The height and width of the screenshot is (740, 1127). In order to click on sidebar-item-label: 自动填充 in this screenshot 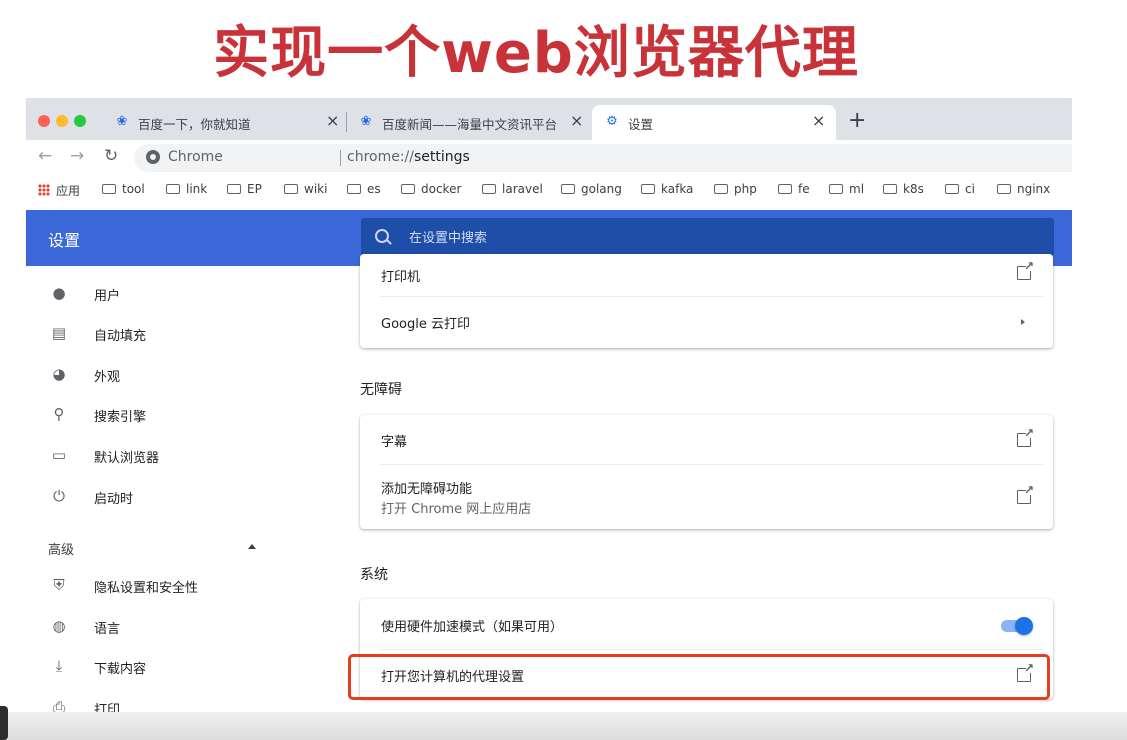, I will do `click(120, 336)`.